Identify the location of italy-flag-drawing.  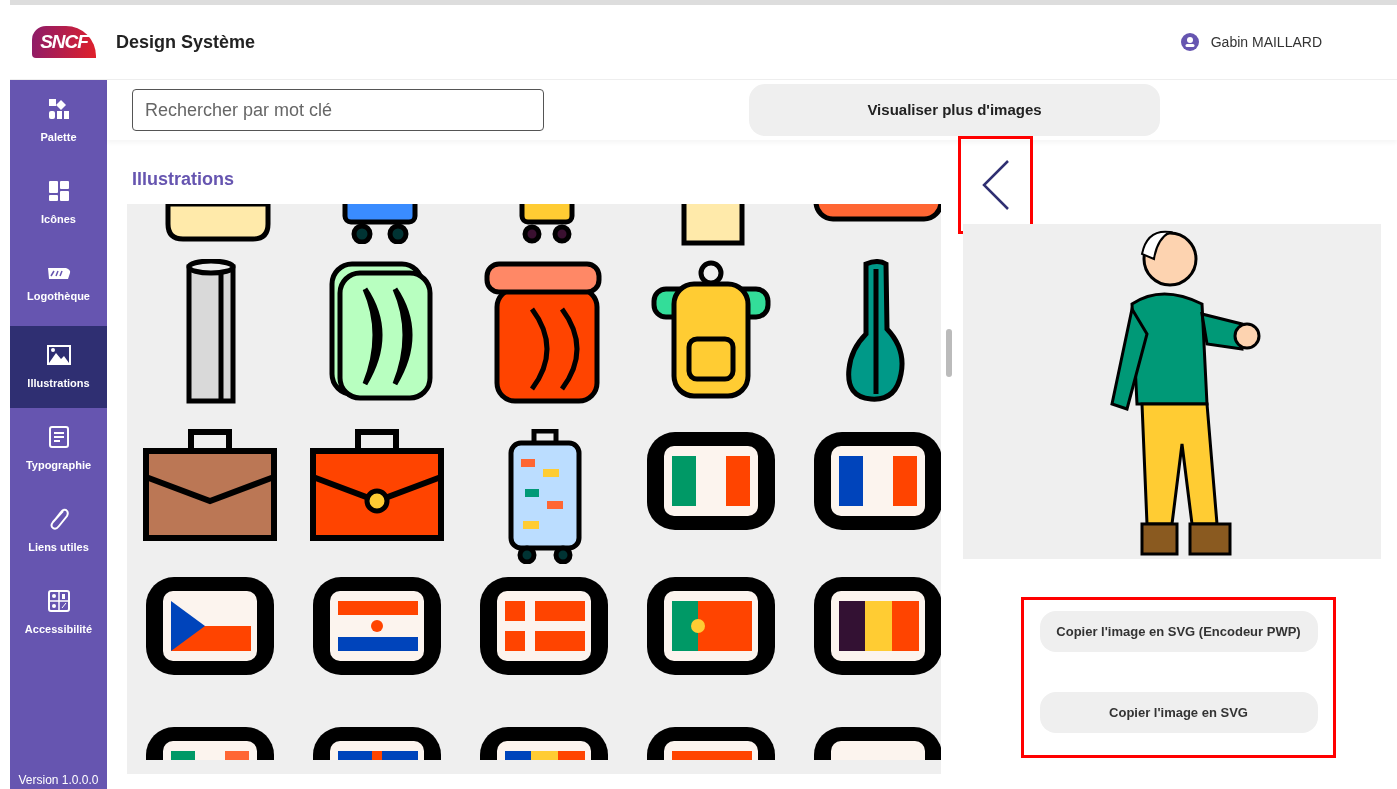
(711, 481).